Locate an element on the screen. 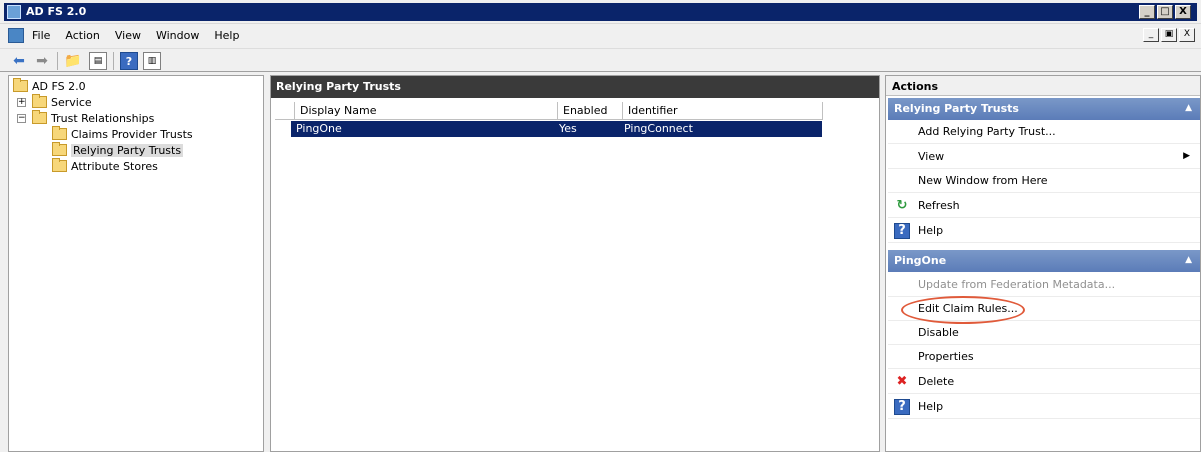 This screenshot has height=452, width=1201. action-label: Delete is located at coordinates (936, 381).